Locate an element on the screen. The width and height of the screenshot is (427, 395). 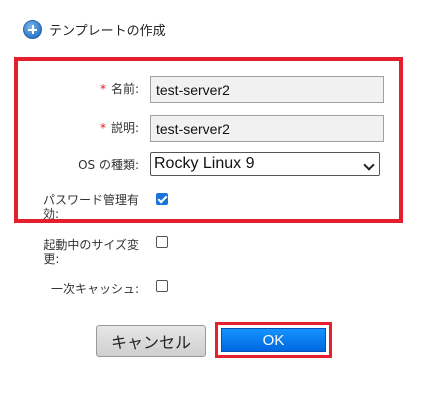
dialog-title: テンプレートの作成 is located at coordinates (107, 31).